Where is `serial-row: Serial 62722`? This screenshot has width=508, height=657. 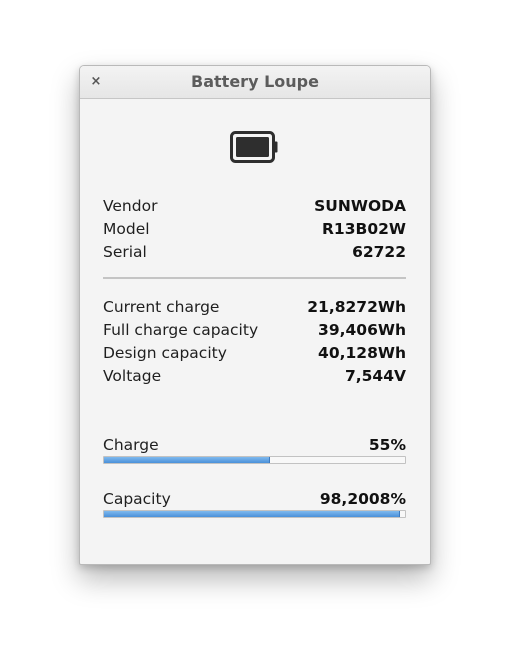
serial-row: Serial 62722 is located at coordinates (254, 252).